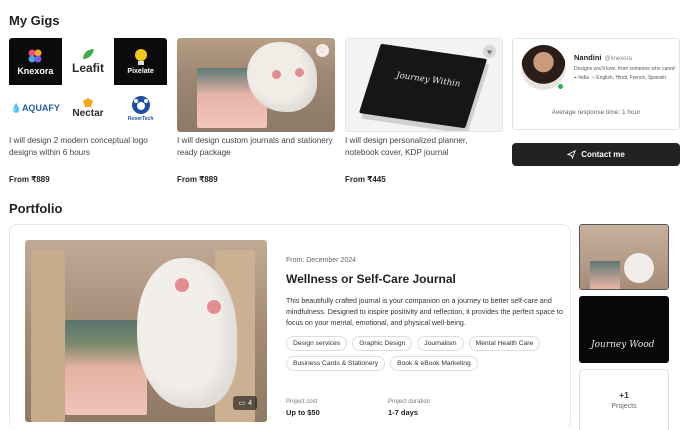 The image size is (690, 430). Describe the element at coordinates (317, 343) in the screenshot. I see `tag-chip: Design services` at that location.